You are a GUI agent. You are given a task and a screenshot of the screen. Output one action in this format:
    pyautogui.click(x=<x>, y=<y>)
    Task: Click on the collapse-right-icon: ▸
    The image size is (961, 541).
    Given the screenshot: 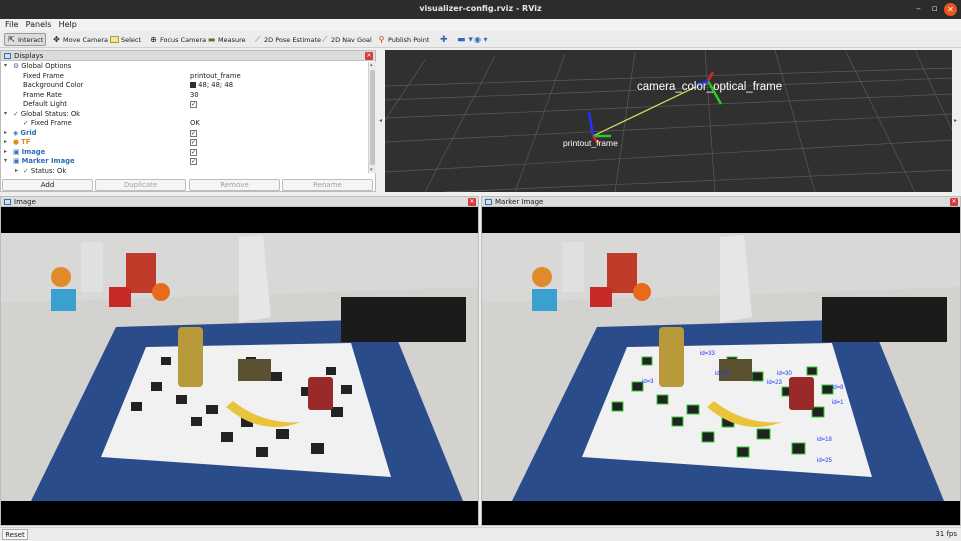 What is the action you would take?
    pyautogui.click(x=955, y=120)
    